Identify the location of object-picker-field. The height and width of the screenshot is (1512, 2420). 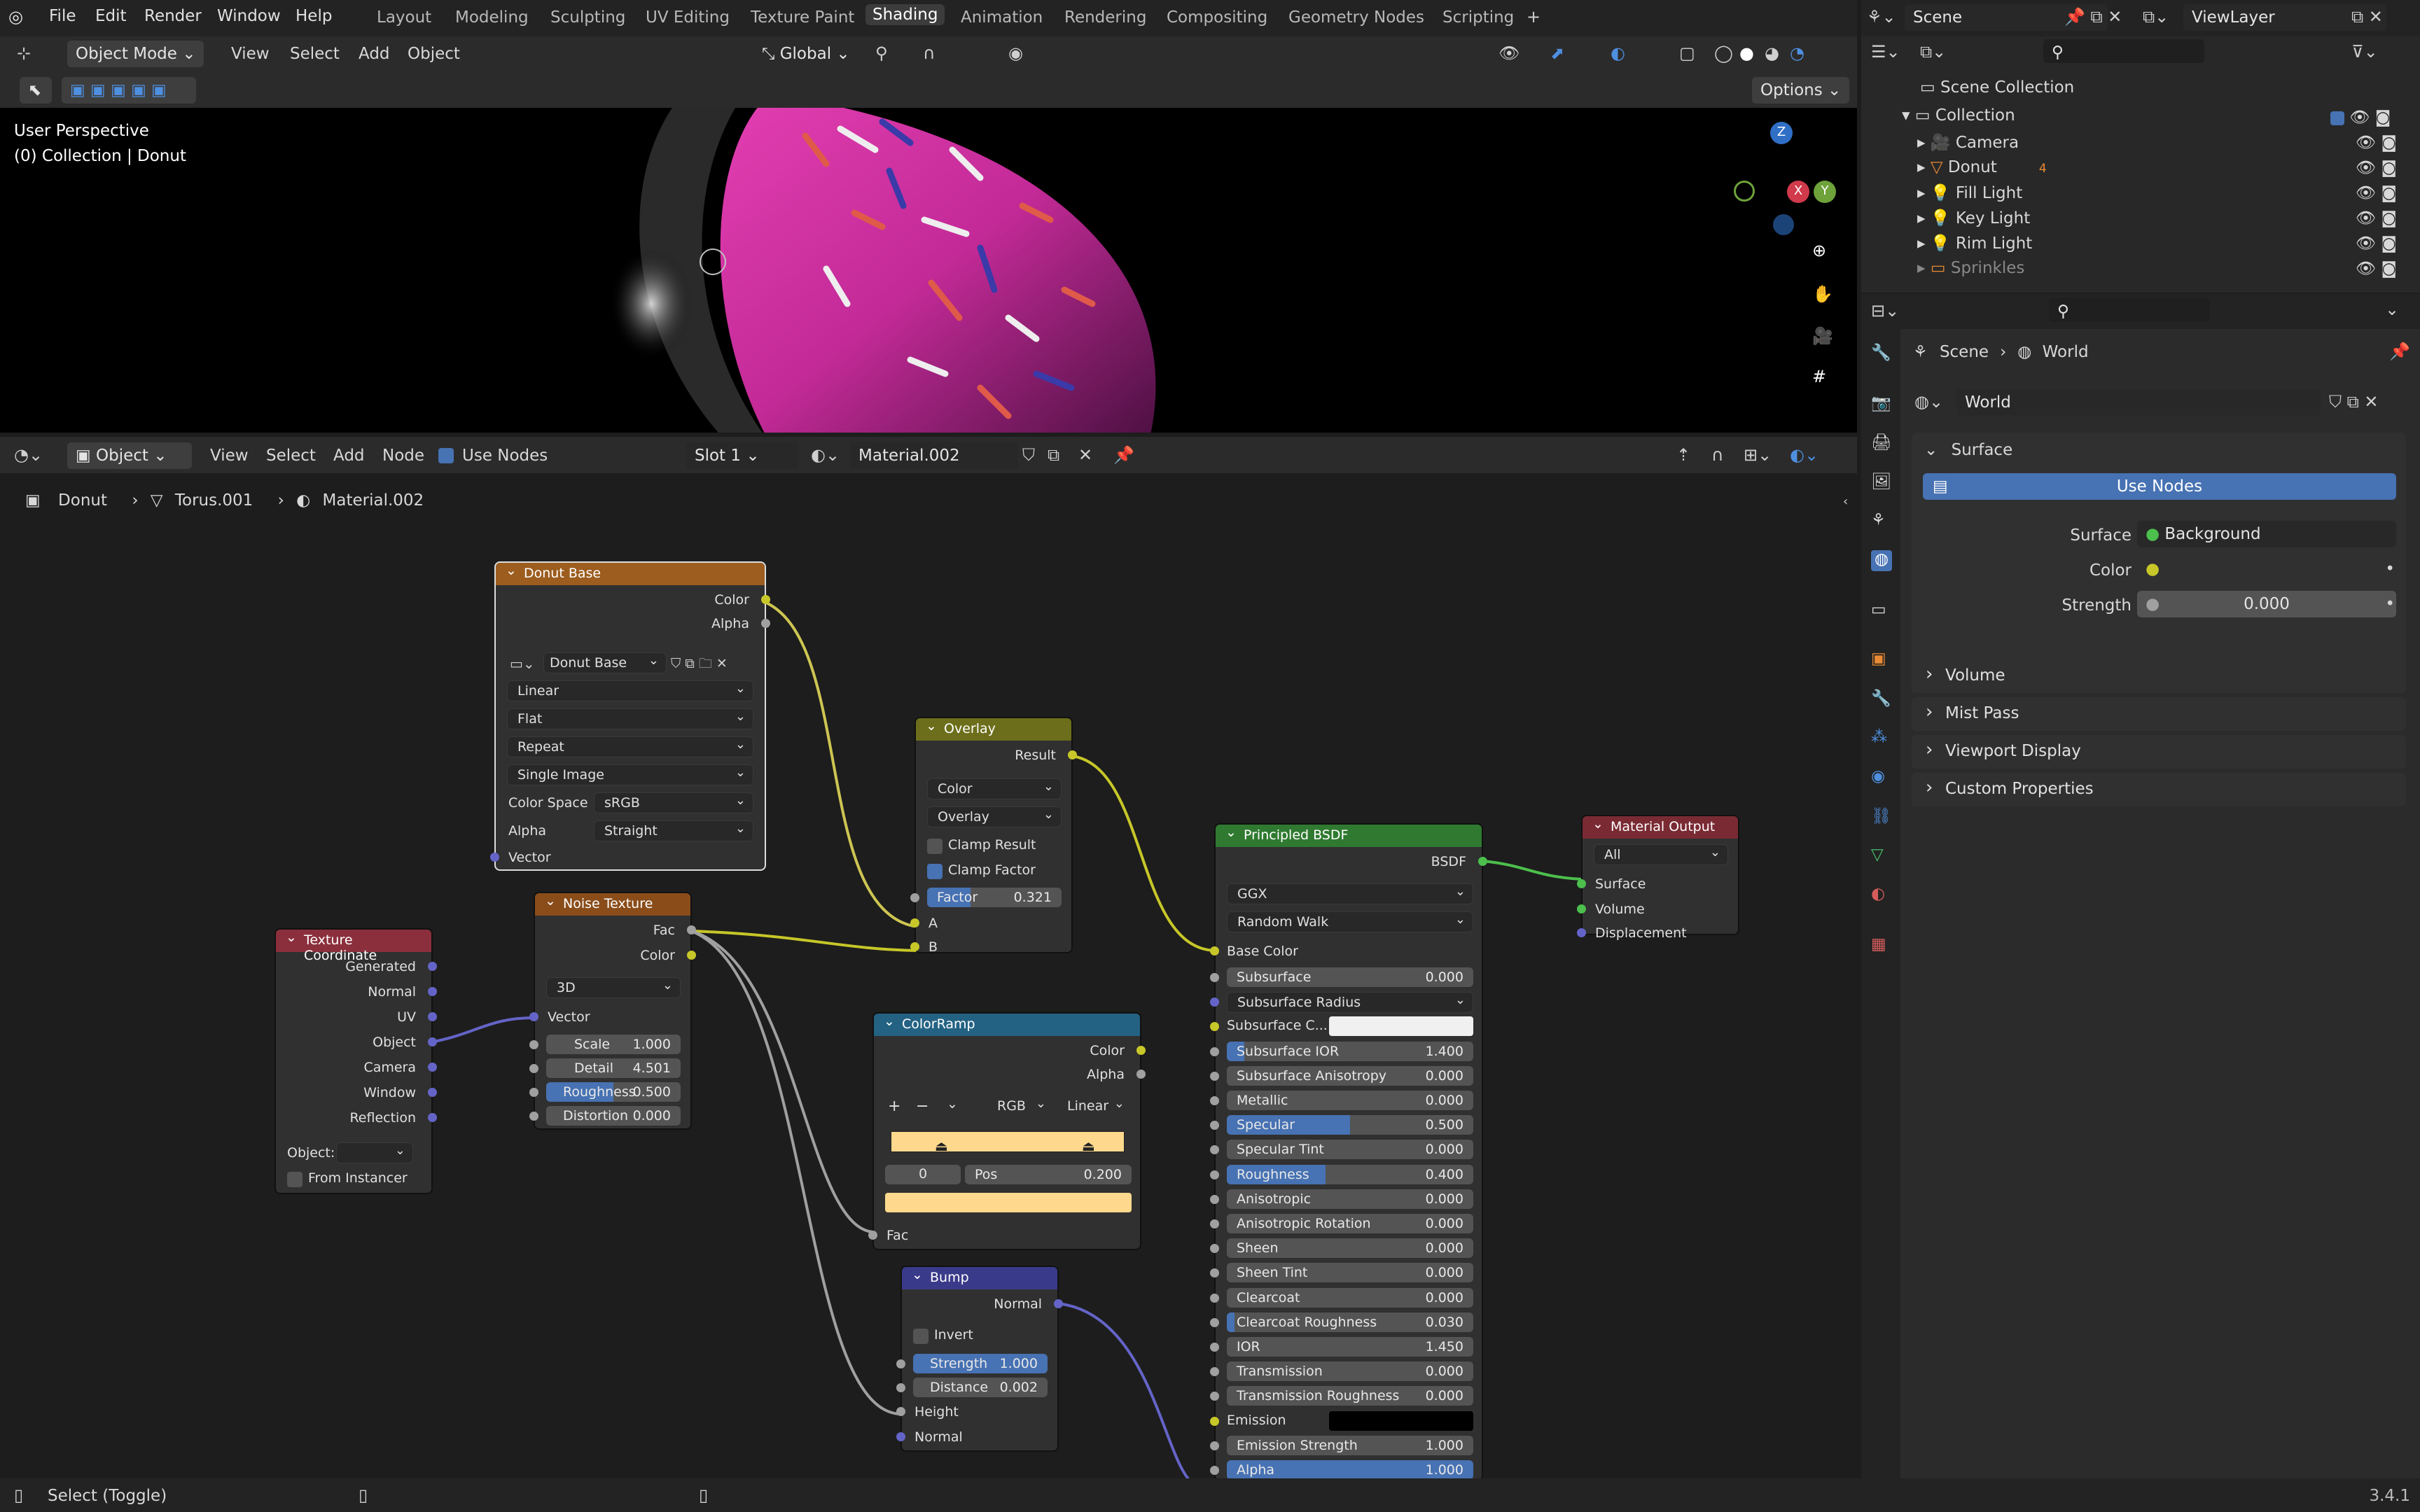
(374, 1152).